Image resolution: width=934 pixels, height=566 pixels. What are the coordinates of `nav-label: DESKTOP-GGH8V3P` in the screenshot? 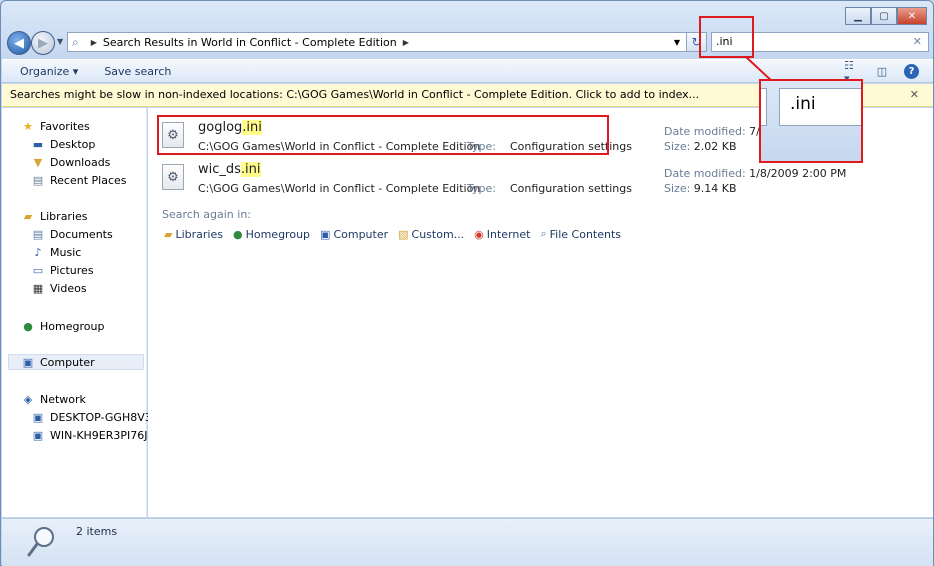 It's located at (104, 417).